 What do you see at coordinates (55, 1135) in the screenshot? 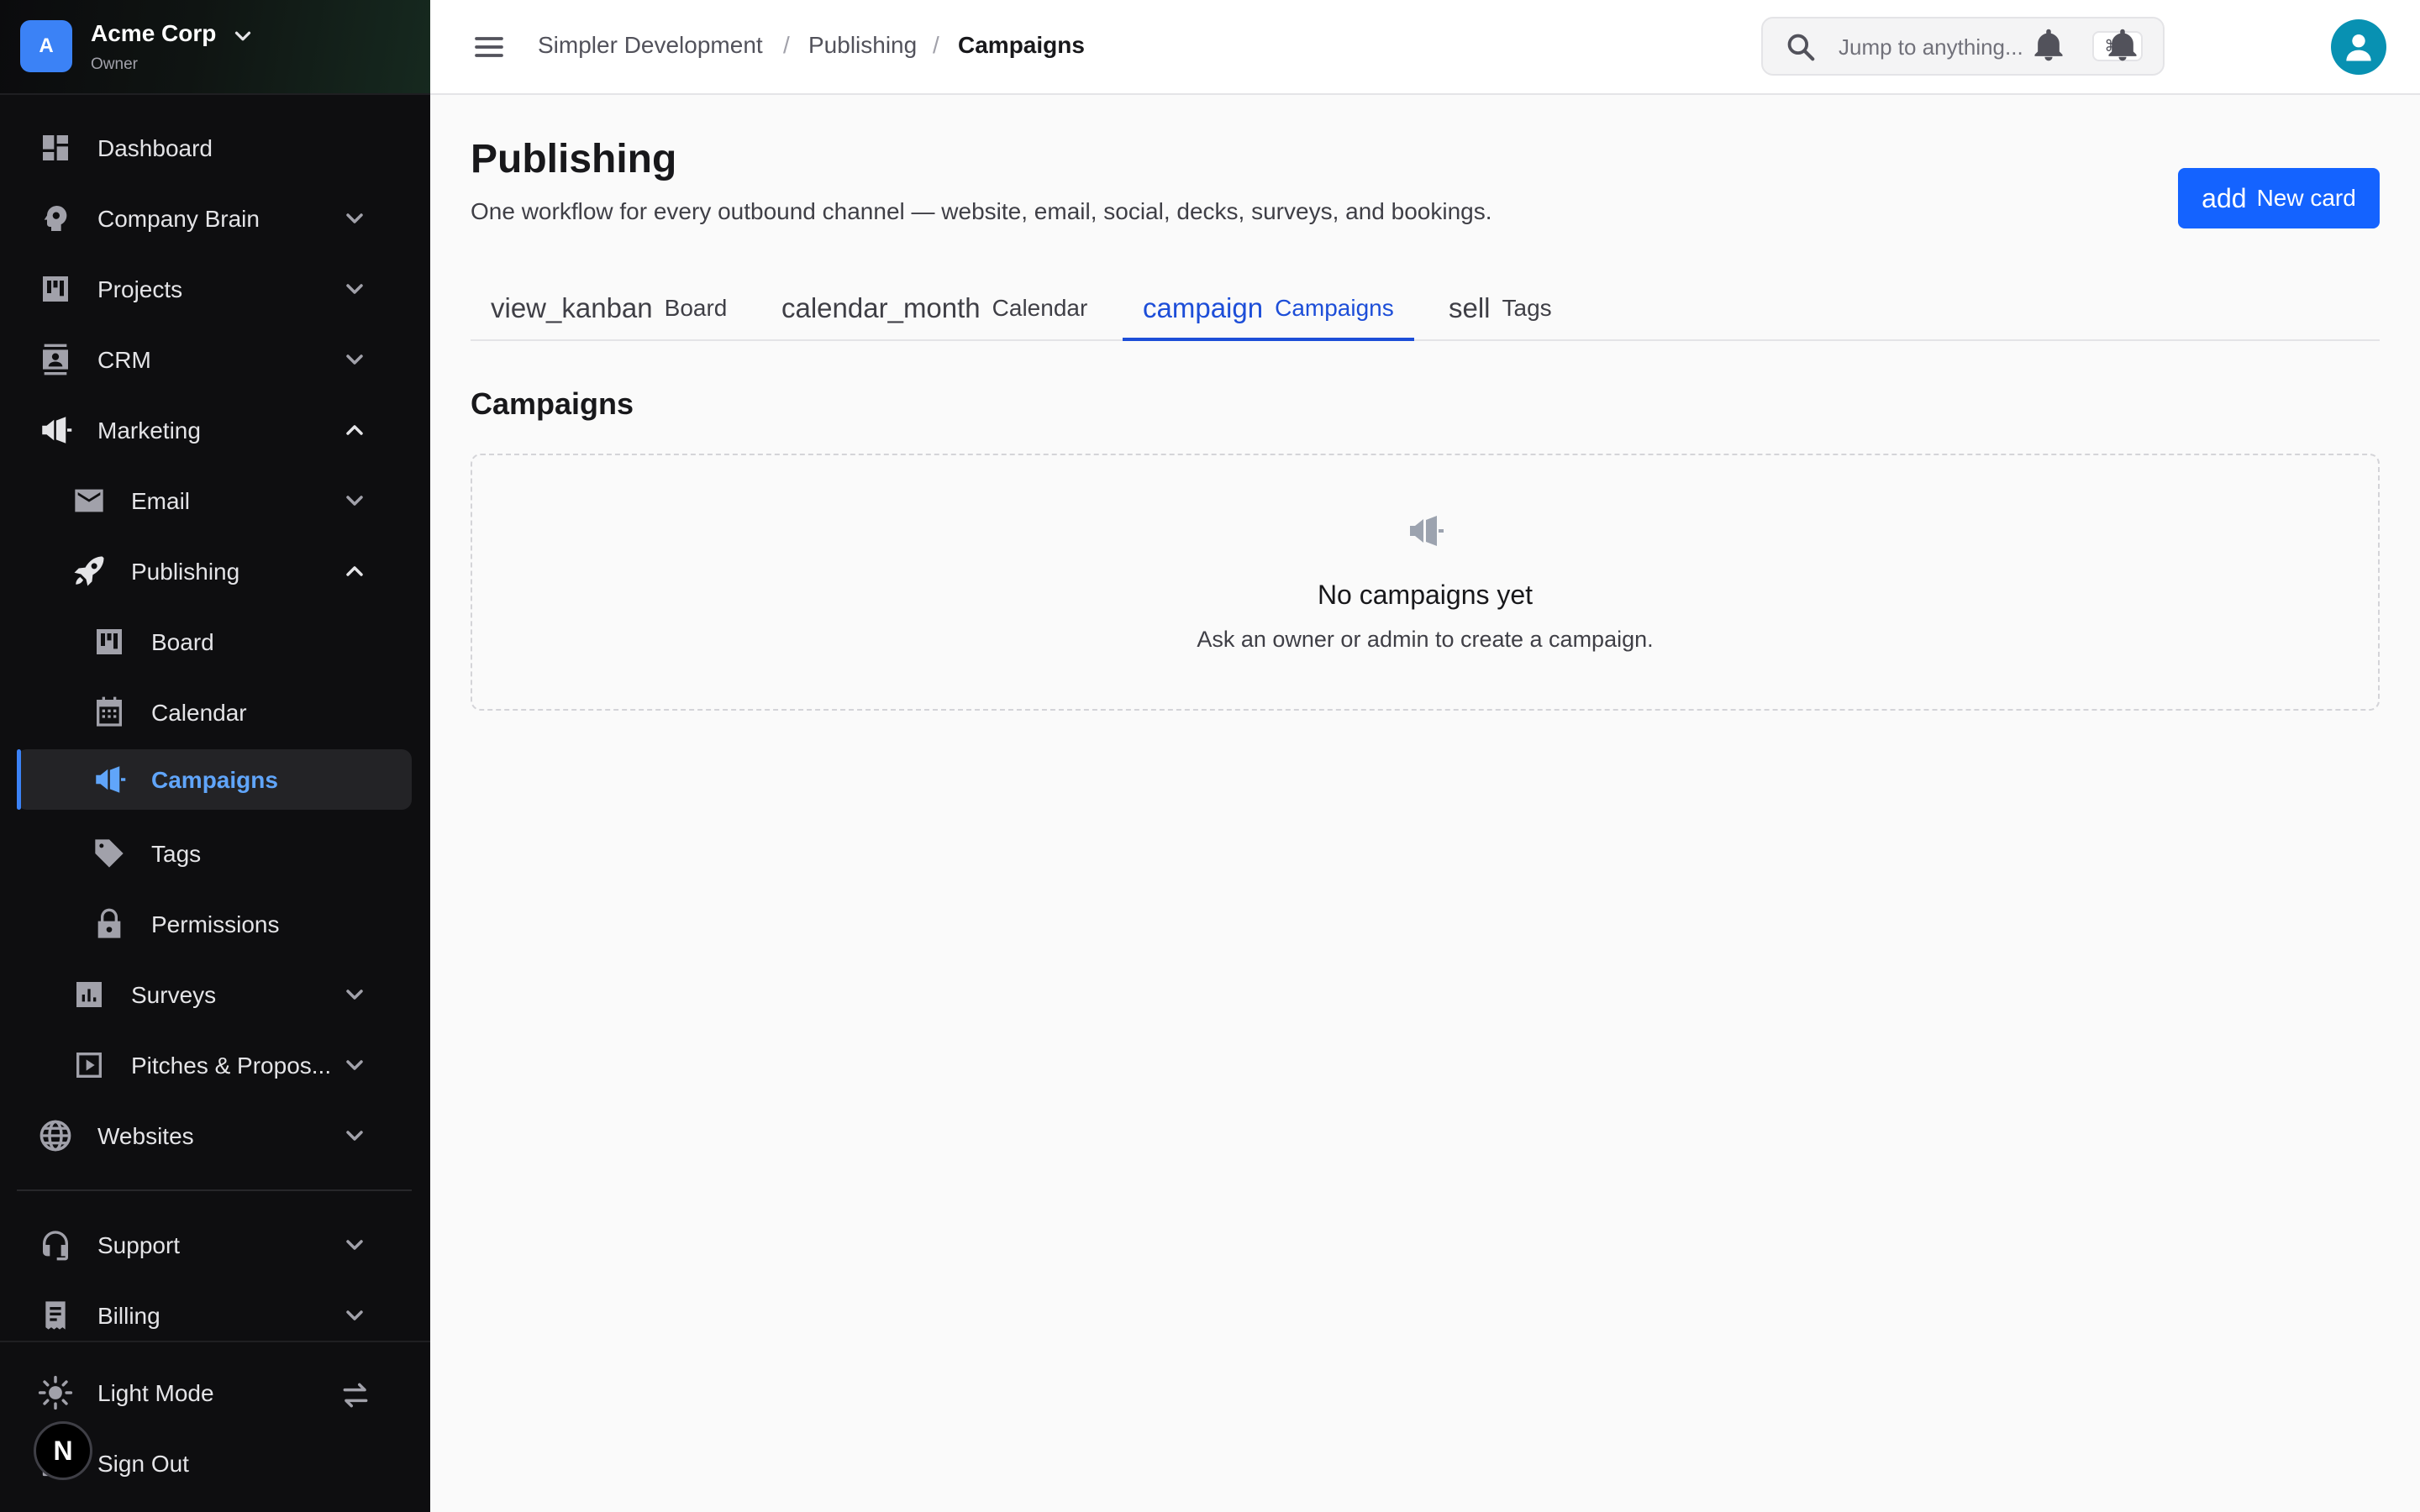
I see `globe-icon` at bounding box center [55, 1135].